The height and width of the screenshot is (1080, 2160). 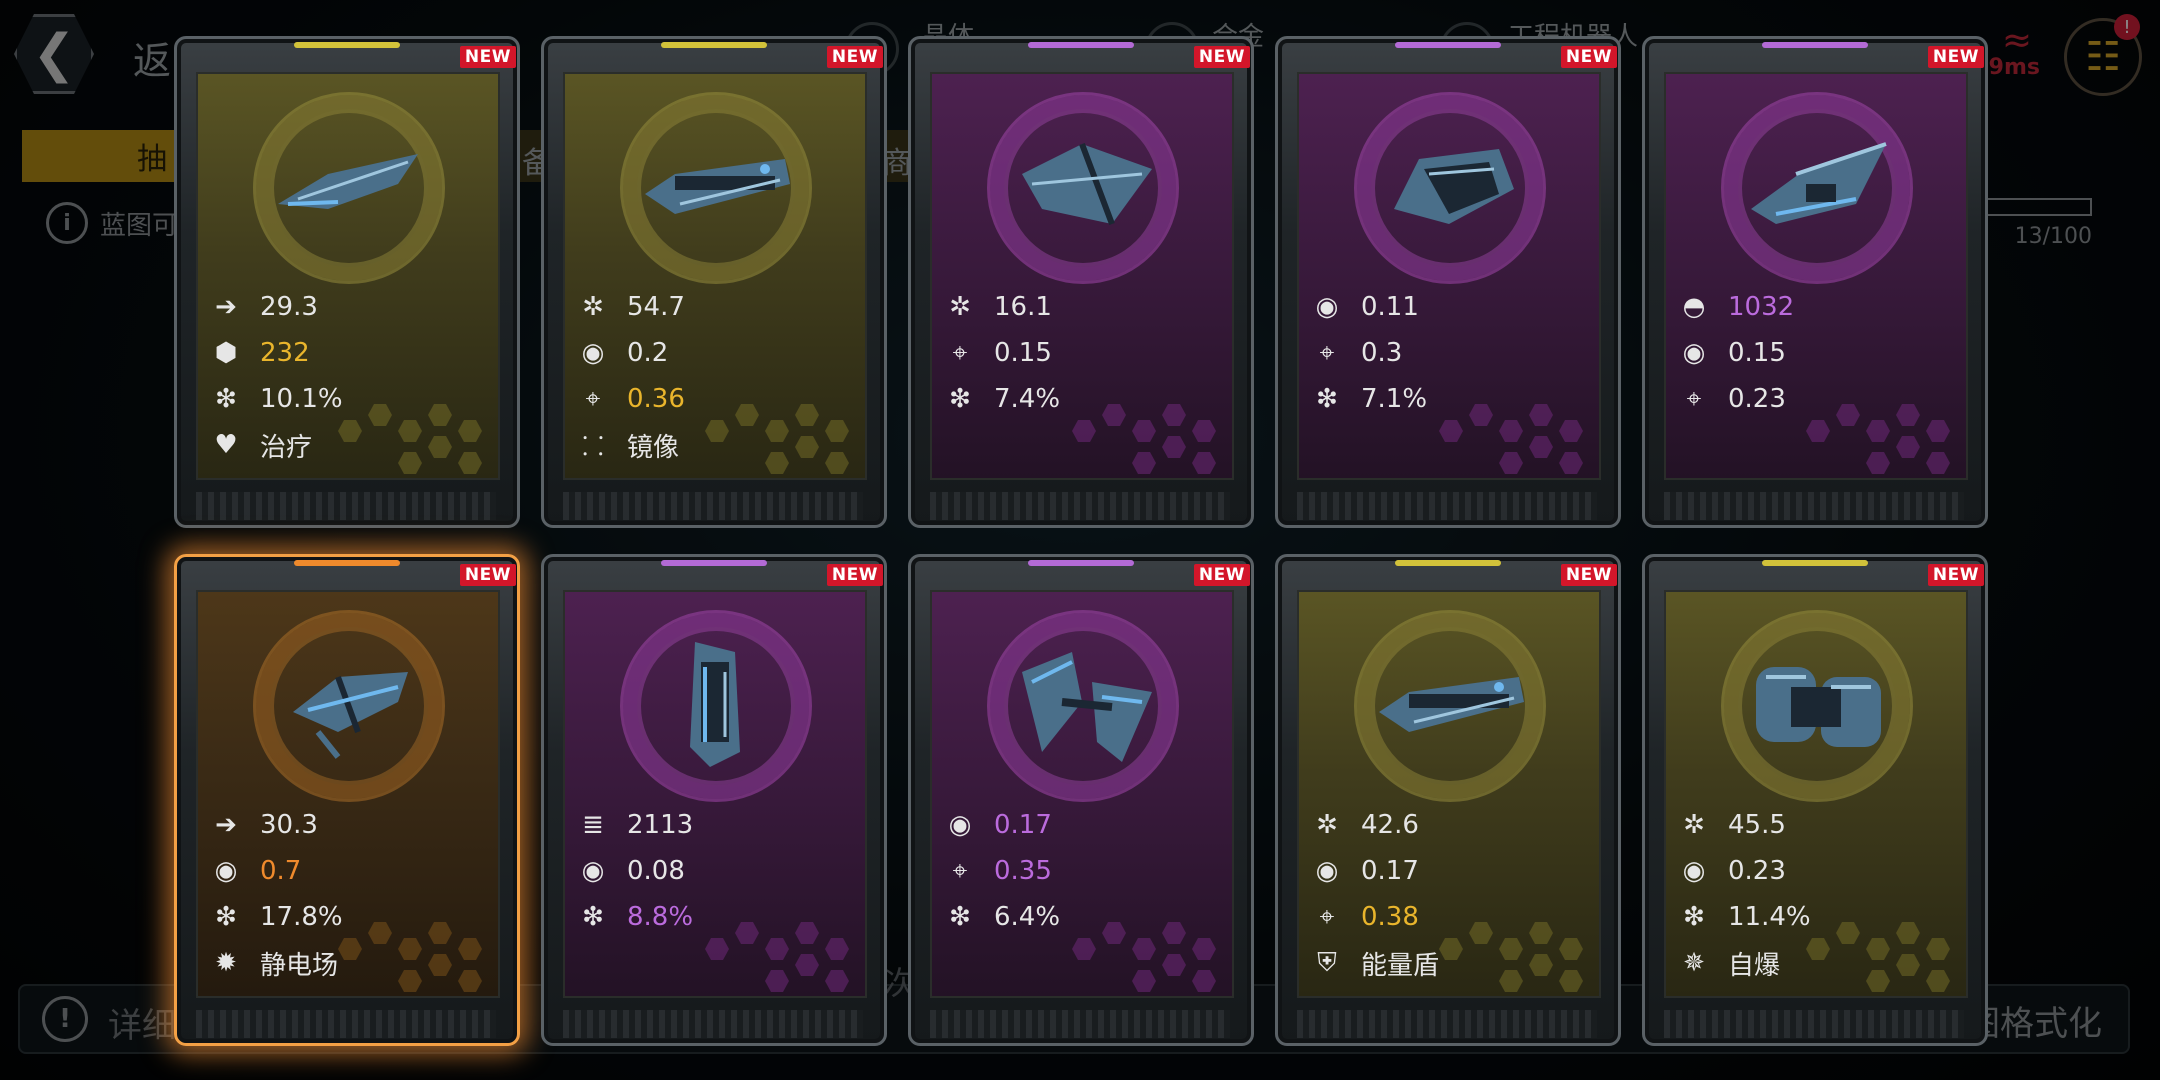 What do you see at coordinates (1327, 962) in the screenshot?
I see `shield-icon: ⛨` at bounding box center [1327, 962].